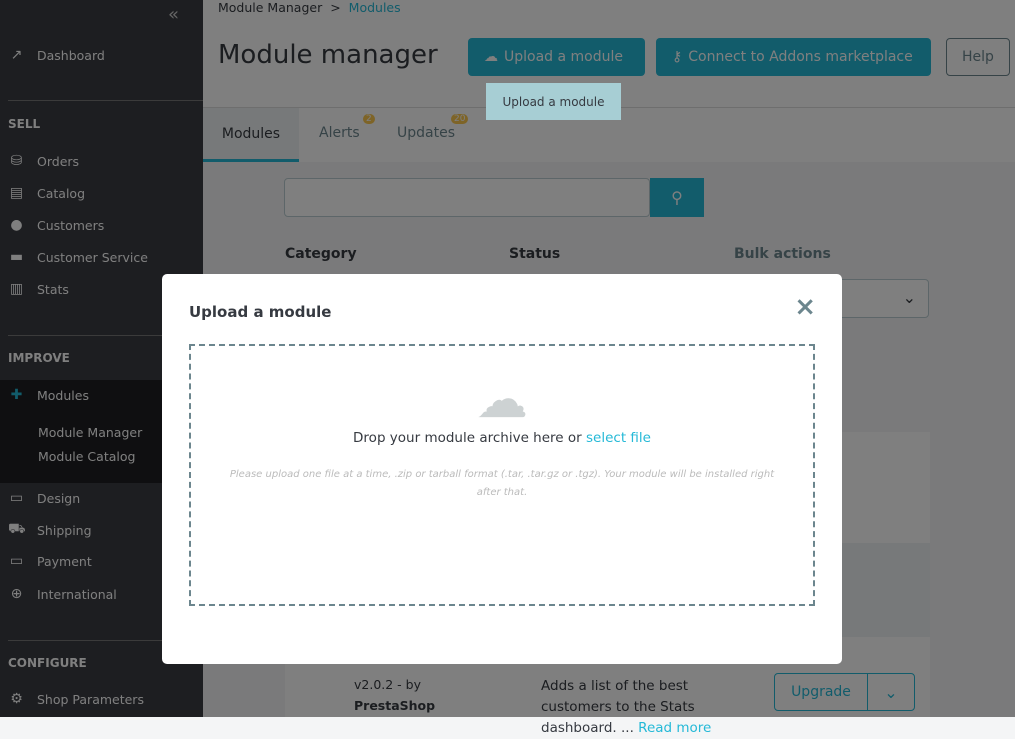 This screenshot has width=1015, height=739. What do you see at coordinates (805, 307) in the screenshot?
I see `close-icon: ×` at bounding box center [805, 307].